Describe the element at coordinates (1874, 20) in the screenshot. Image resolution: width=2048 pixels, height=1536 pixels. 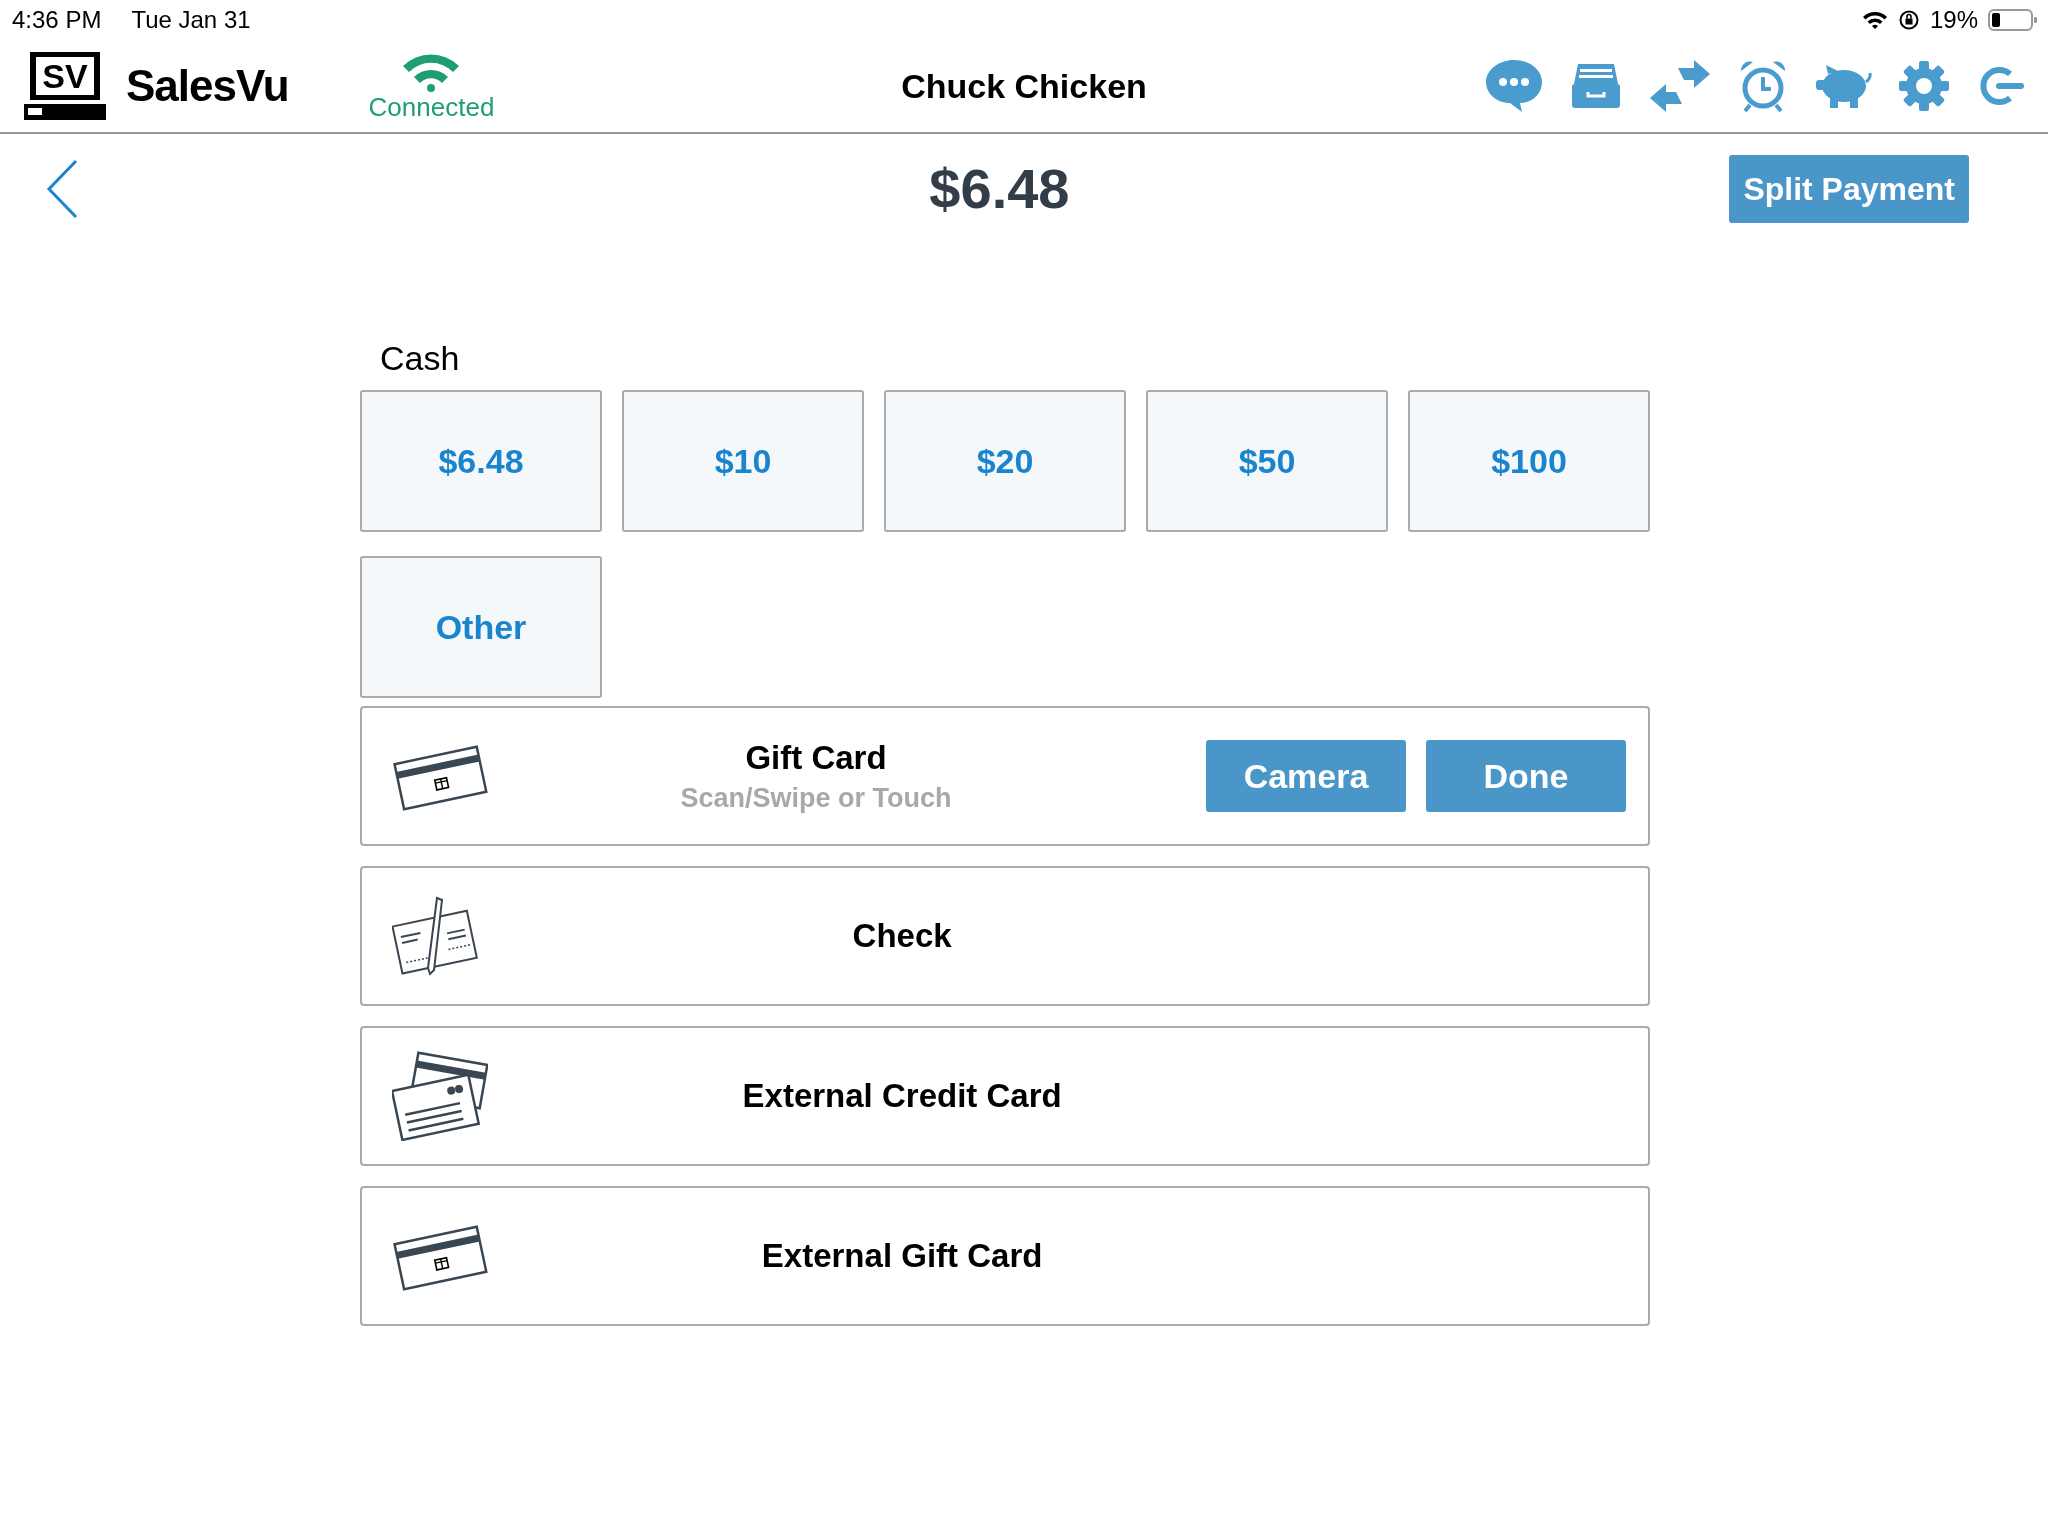
I see `wifi-icon` at that location.